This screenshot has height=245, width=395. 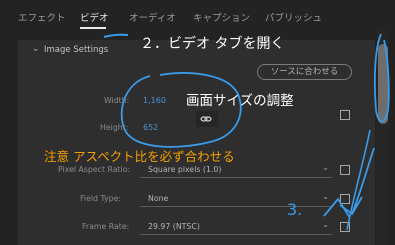 I want to click on field-type-value: None, so click(x=158, y=198).